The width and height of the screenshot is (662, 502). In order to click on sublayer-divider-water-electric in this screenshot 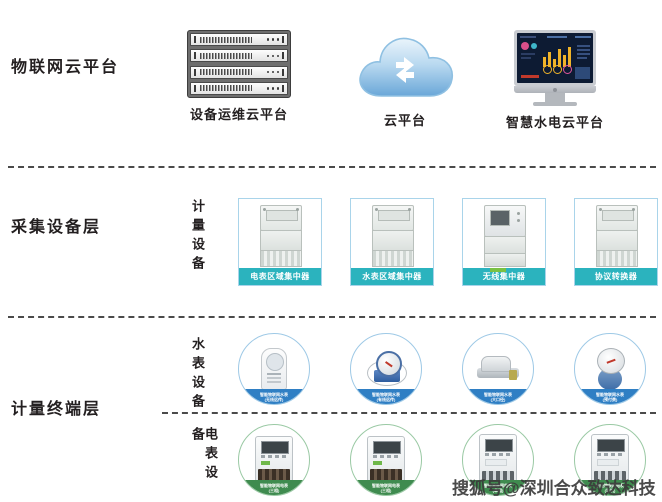, I will do `click(409, 413)`.